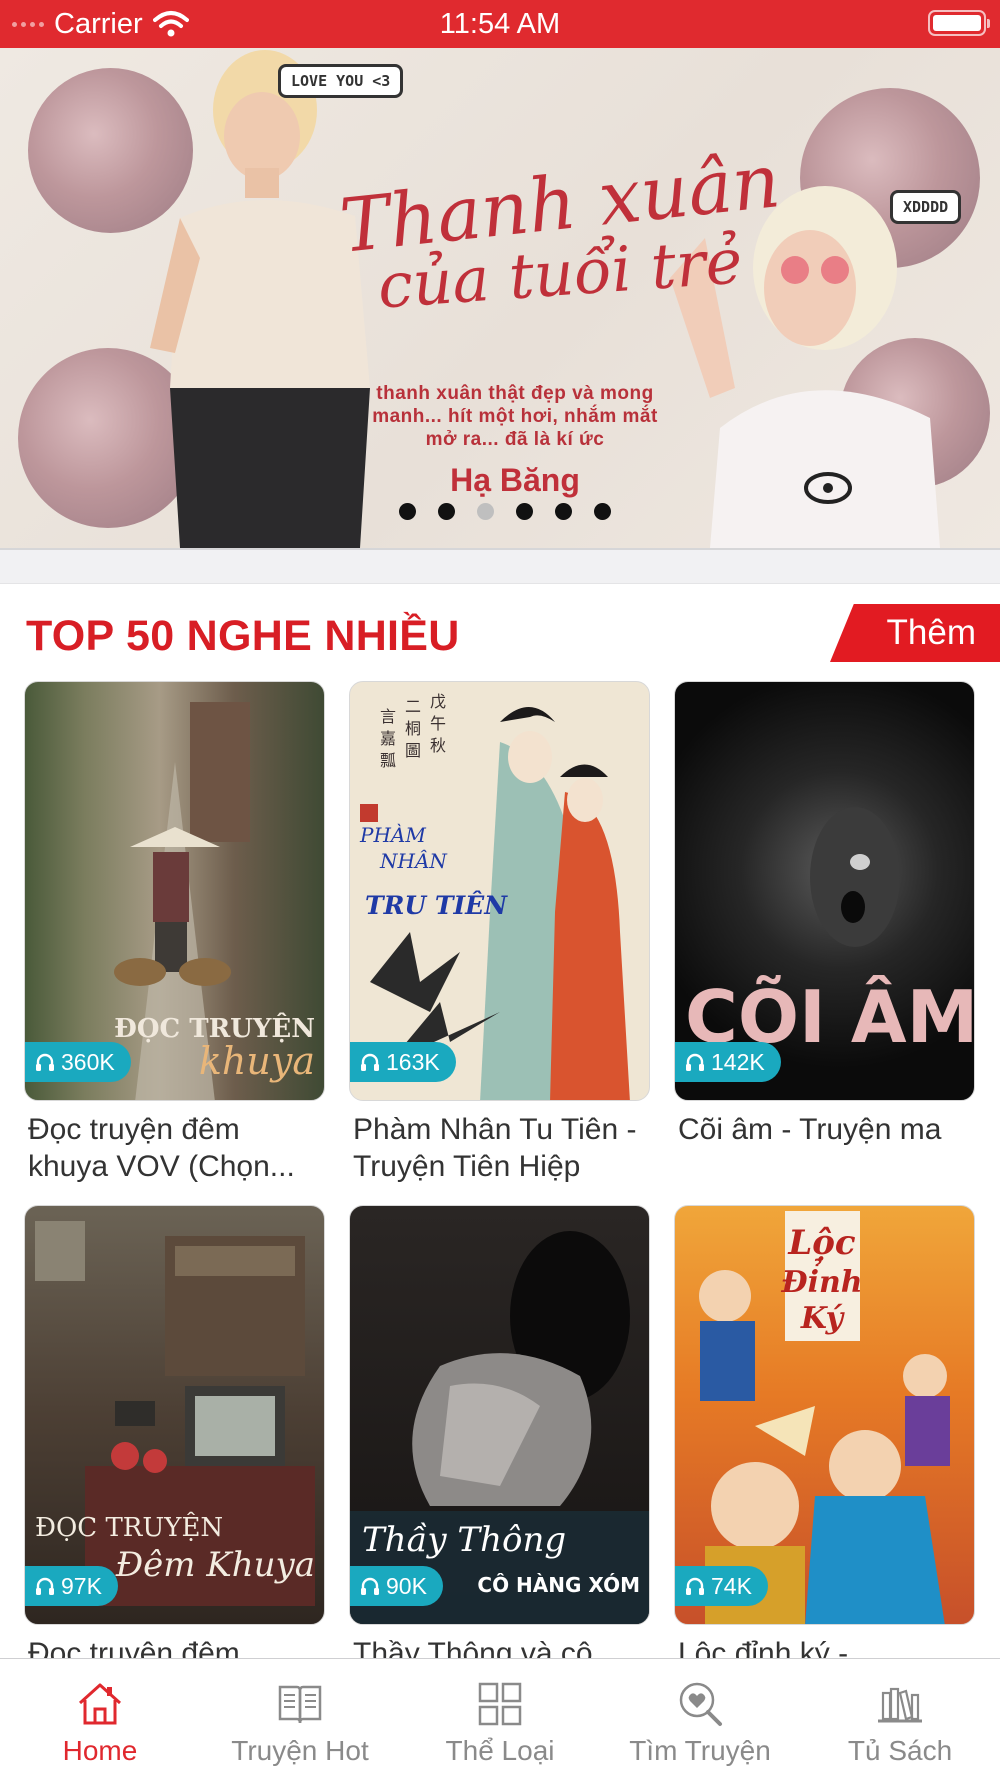 This screenshot has height=1778, width=1000. I want to click on listen-count-badge: 142K, so click(728, 1062).